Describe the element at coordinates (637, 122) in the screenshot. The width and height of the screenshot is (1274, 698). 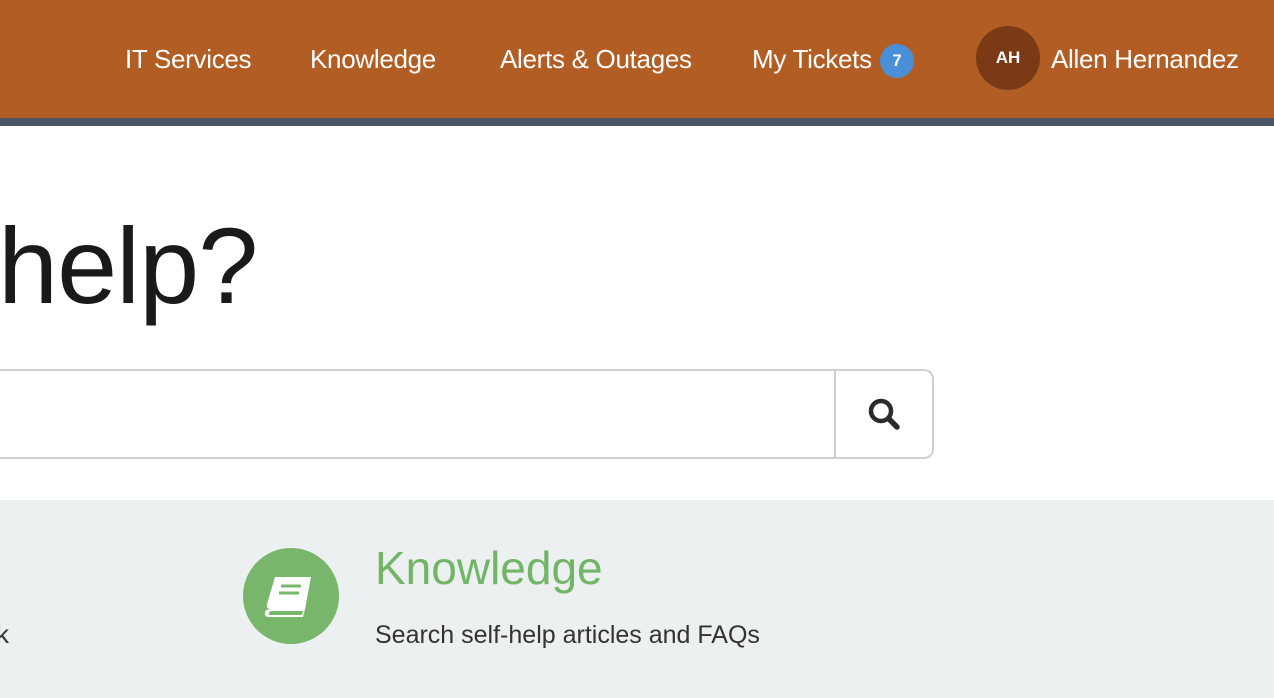
I see `header-divider-stripe` at that location.